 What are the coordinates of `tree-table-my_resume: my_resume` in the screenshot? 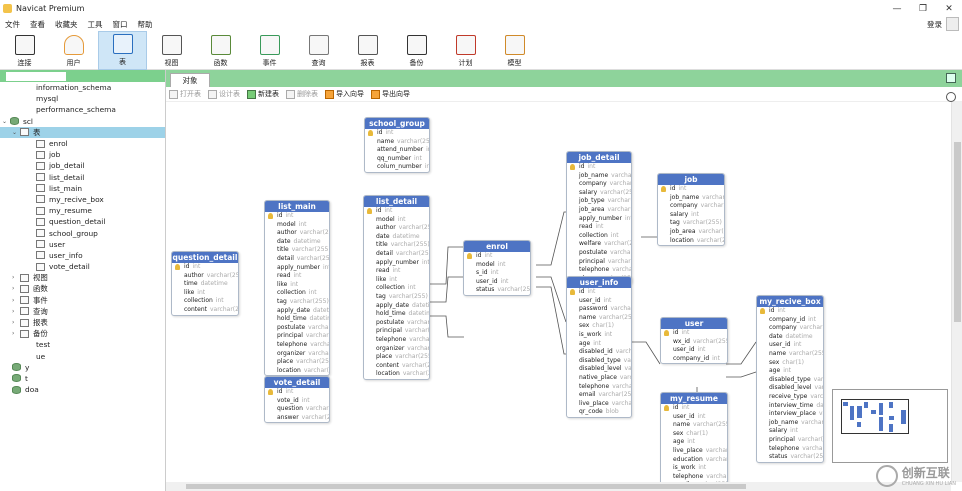 It's located at (82, 210).